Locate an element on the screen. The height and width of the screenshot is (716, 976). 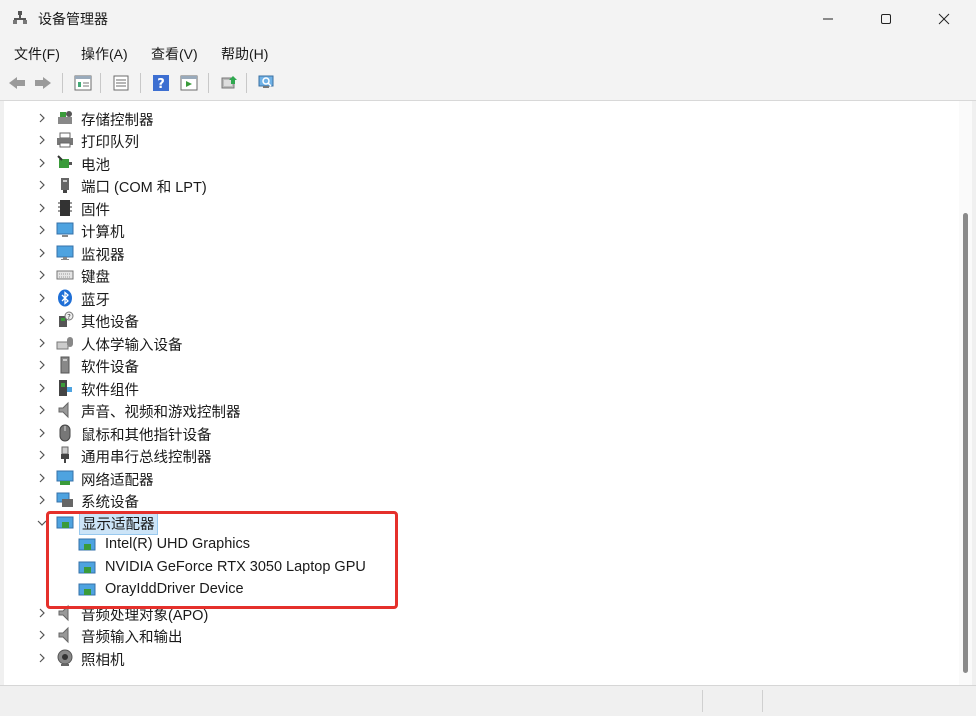
tree-item-label: 蓝牙 is located at coordinates (95, 301).